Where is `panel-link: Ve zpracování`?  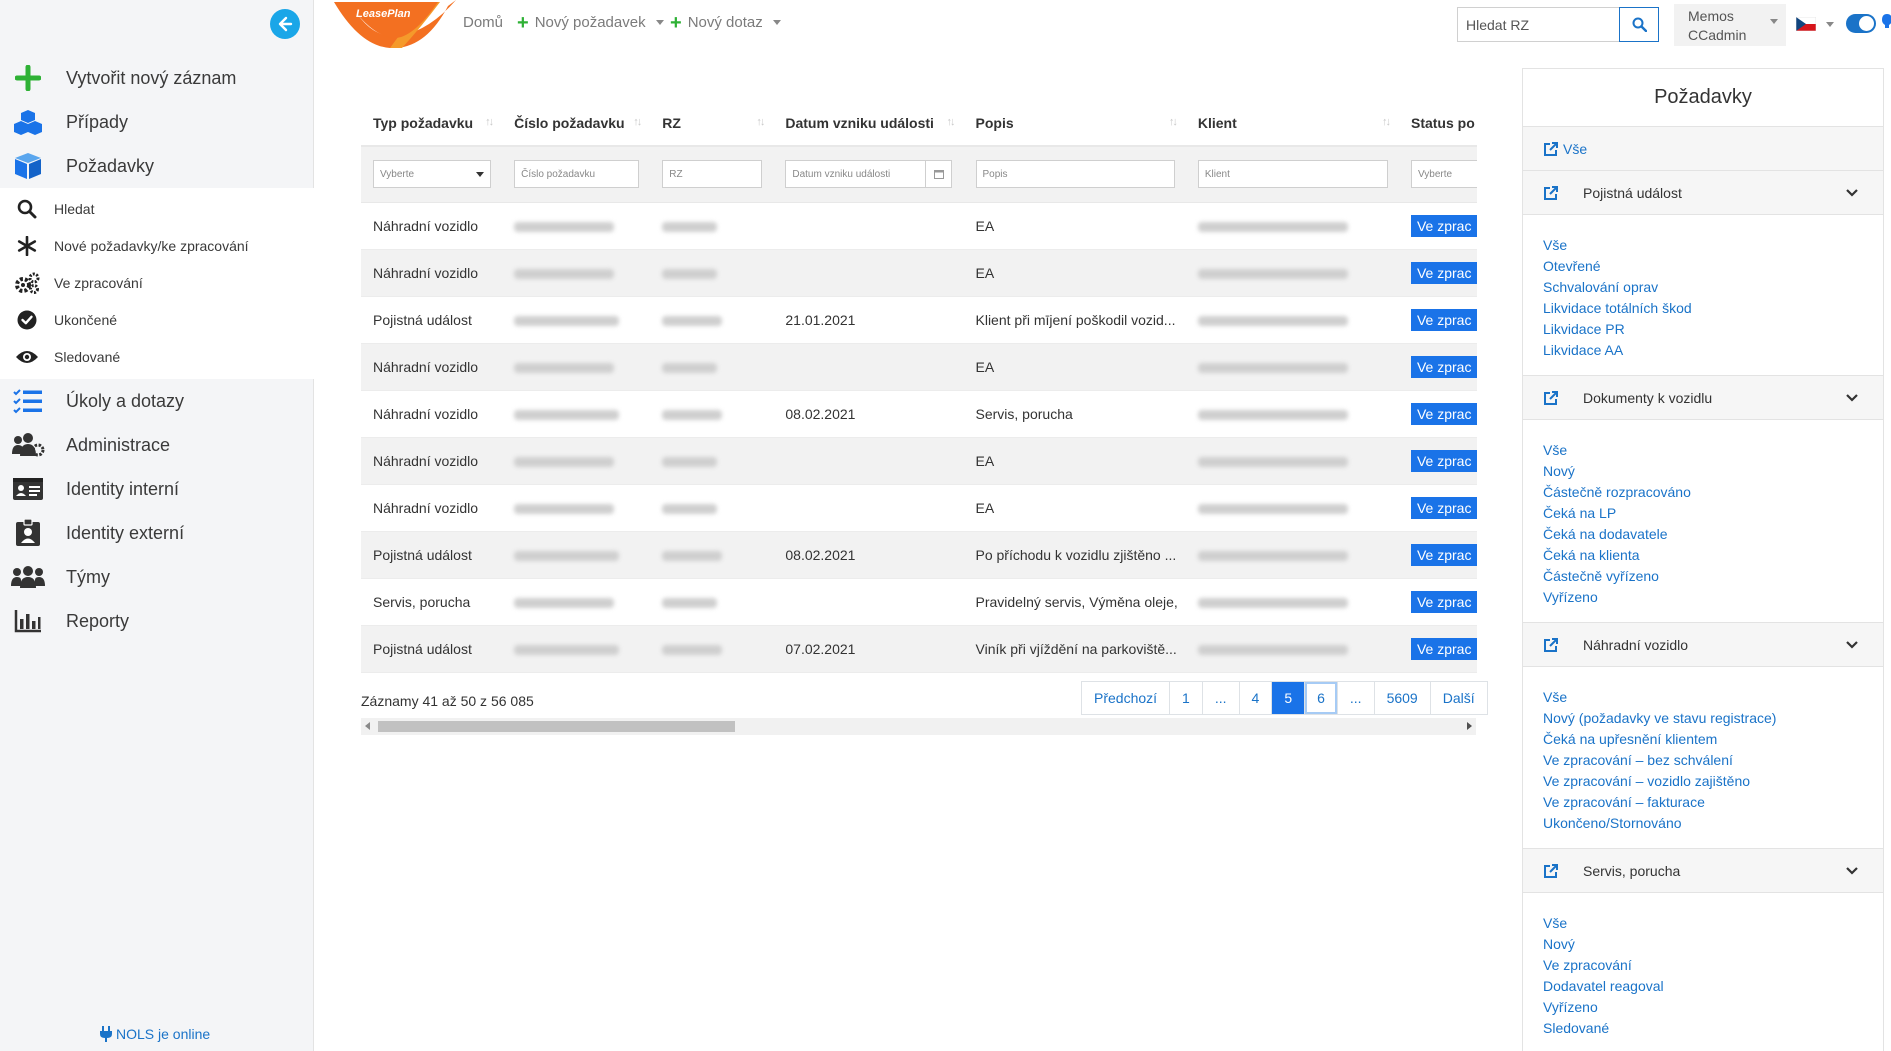 panel-link: Ve zpracování is located at coordinates (1713, 965).